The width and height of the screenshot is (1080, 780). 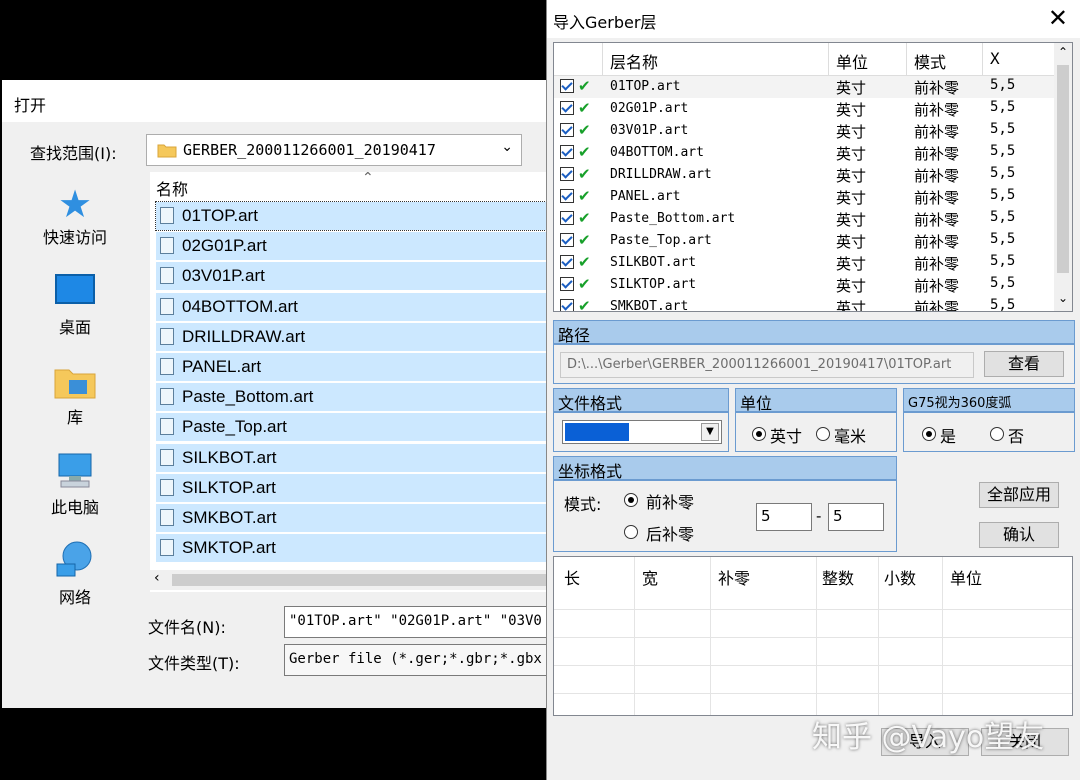 What do you see at coordinates (334, 150) in the screenshot?
I see `look-in-combo: GERBER_200011266001_20190417 ⌄` at bounding box center [334, 150].